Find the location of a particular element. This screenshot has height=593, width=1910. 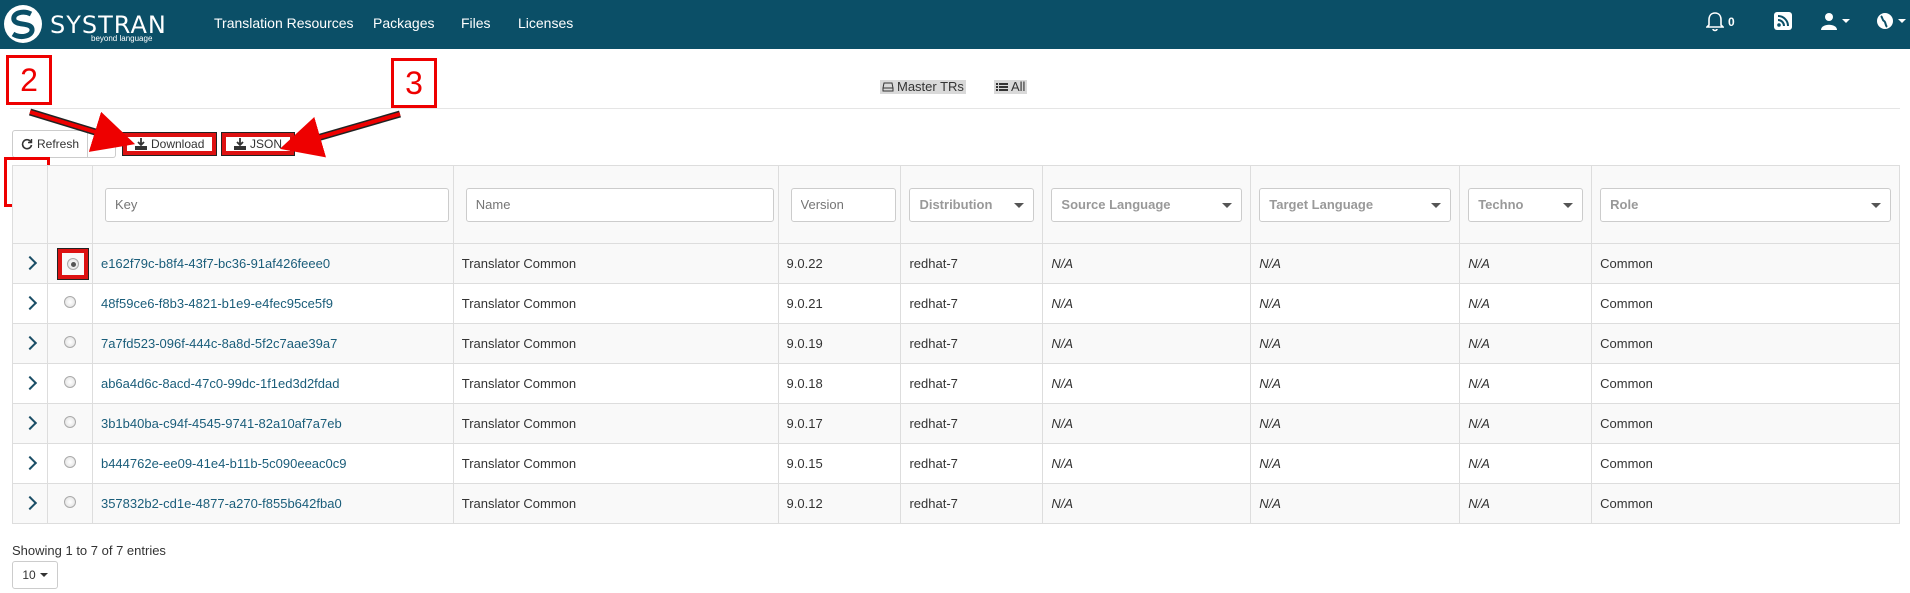

callout-3: 3 is located at coordinates (414, 83).